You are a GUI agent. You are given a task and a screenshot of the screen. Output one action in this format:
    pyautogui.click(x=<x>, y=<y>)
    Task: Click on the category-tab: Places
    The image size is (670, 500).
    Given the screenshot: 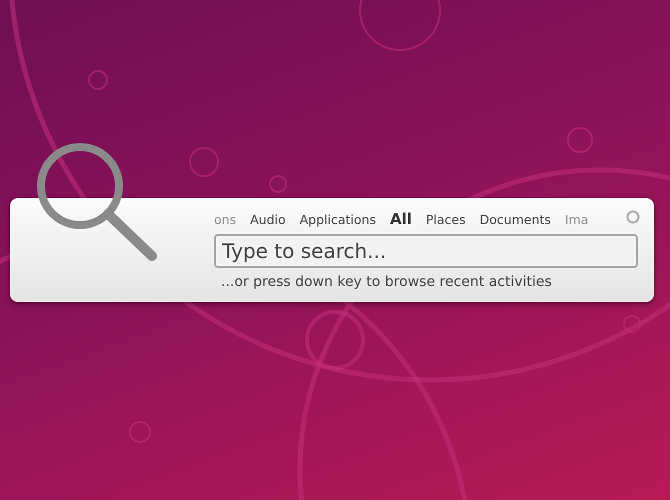 What is the action you would take?
    pyautogui.click(x=446, y=219)
    